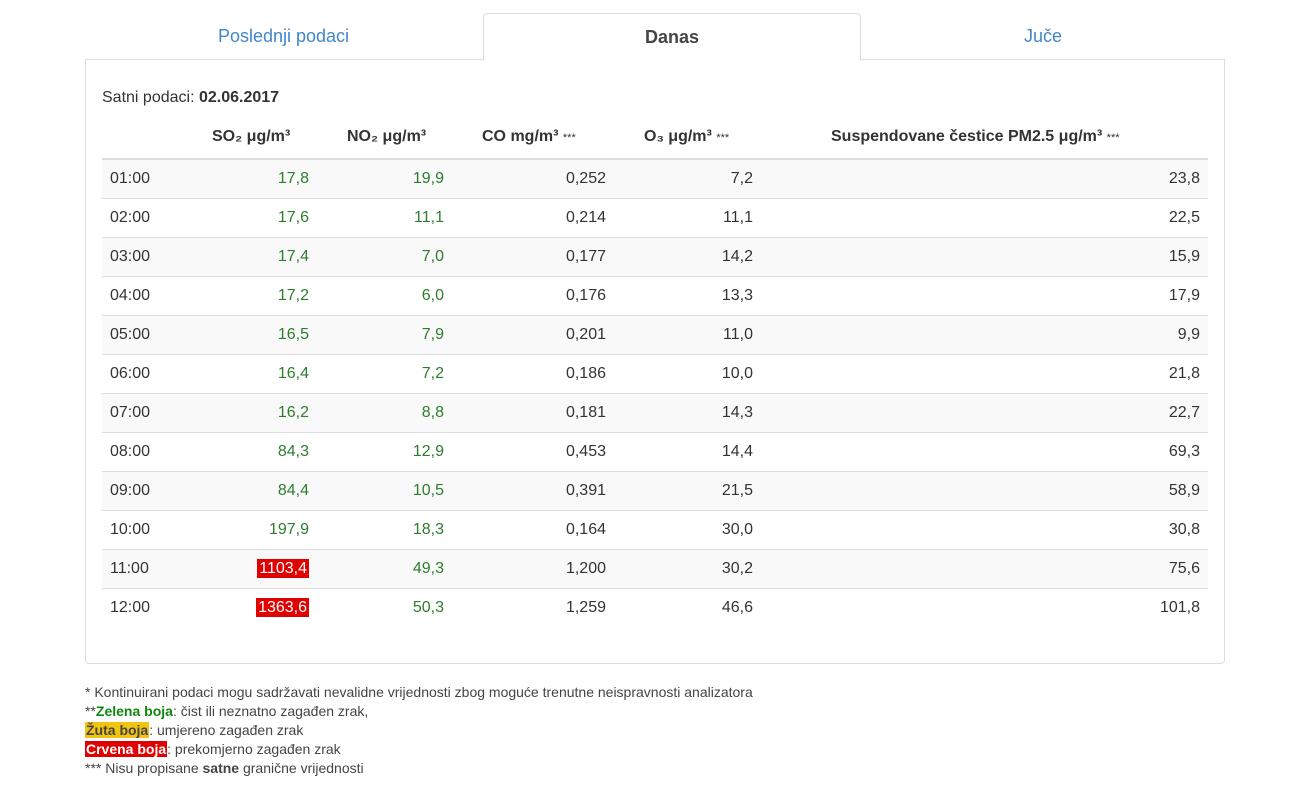  What do you see at coordinates (142, 452) in the screenshot?
I see `time-cell: 08:00` at bounding box center [142, 452].